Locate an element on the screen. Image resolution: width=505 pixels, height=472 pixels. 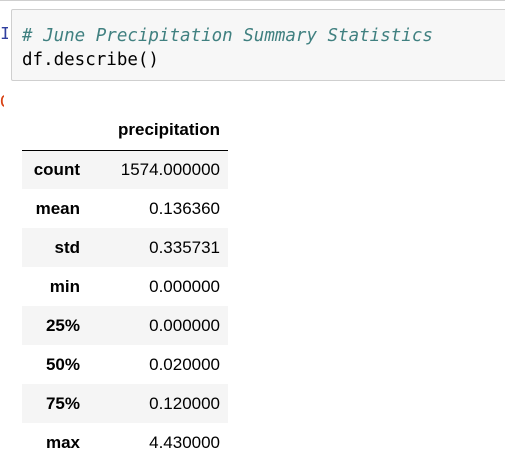
row-value: 0.020000 is located at coordinates (185, 364).